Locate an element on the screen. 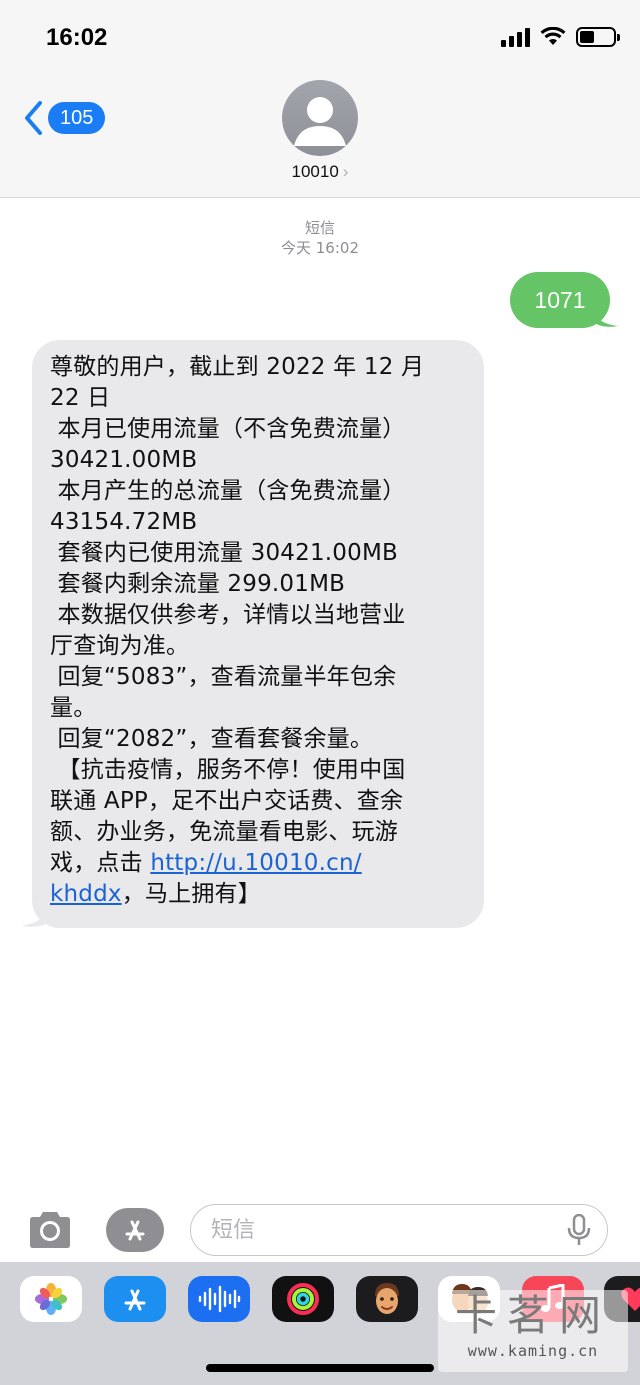 This screenshot has height=1385, width=640. unread-count-badge: 105 is located at coordinates (77, 118).